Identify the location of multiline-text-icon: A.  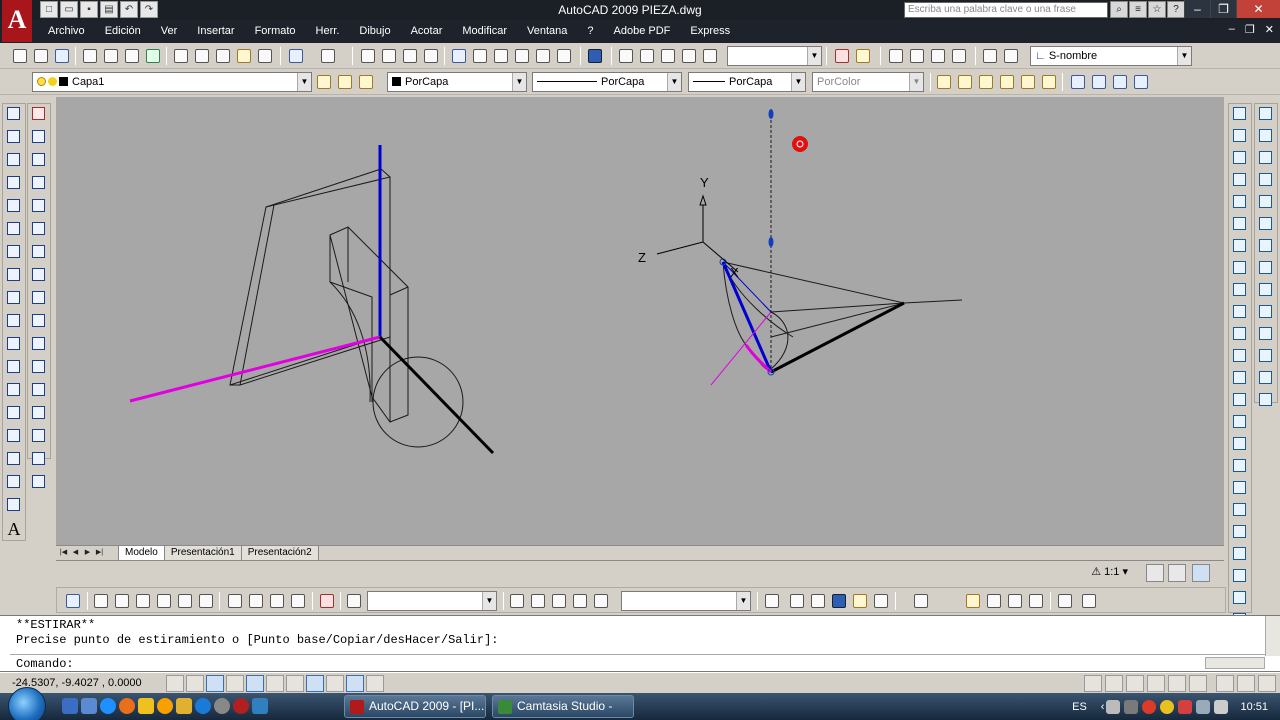
(14, 529).